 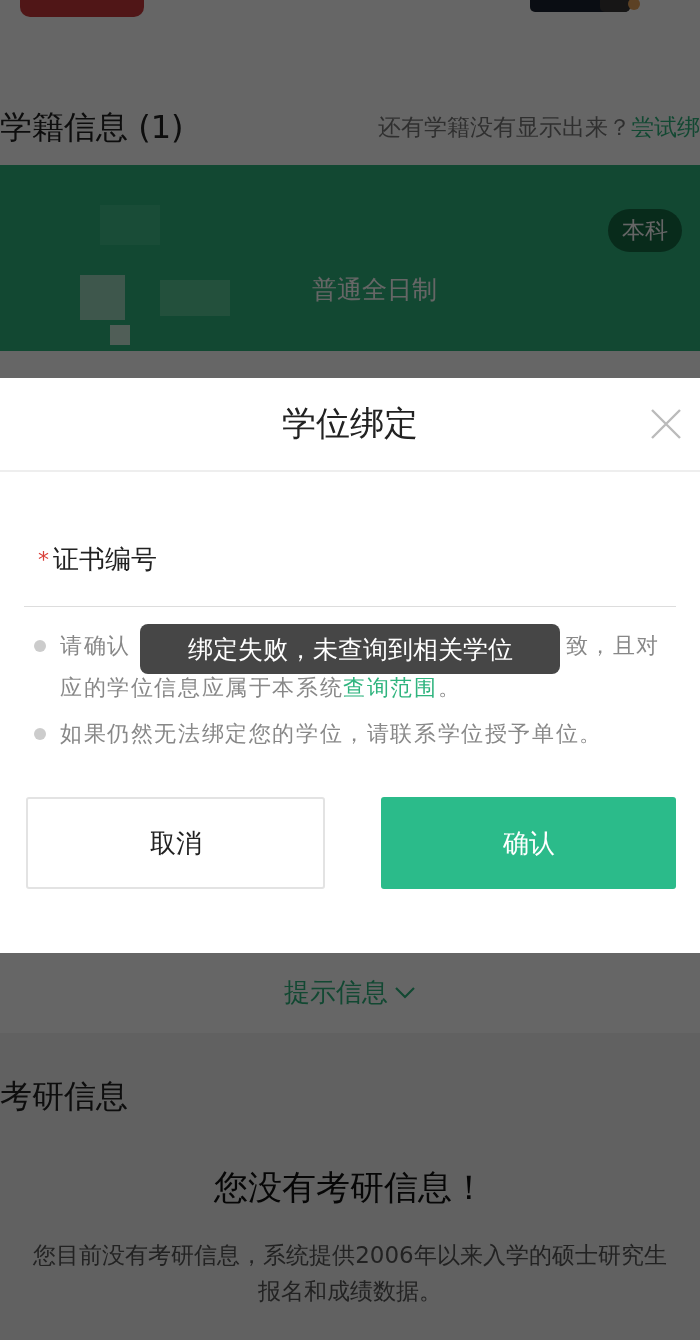 I want to click on hint-toggle: 提示信息, so click(x=350, y=992).